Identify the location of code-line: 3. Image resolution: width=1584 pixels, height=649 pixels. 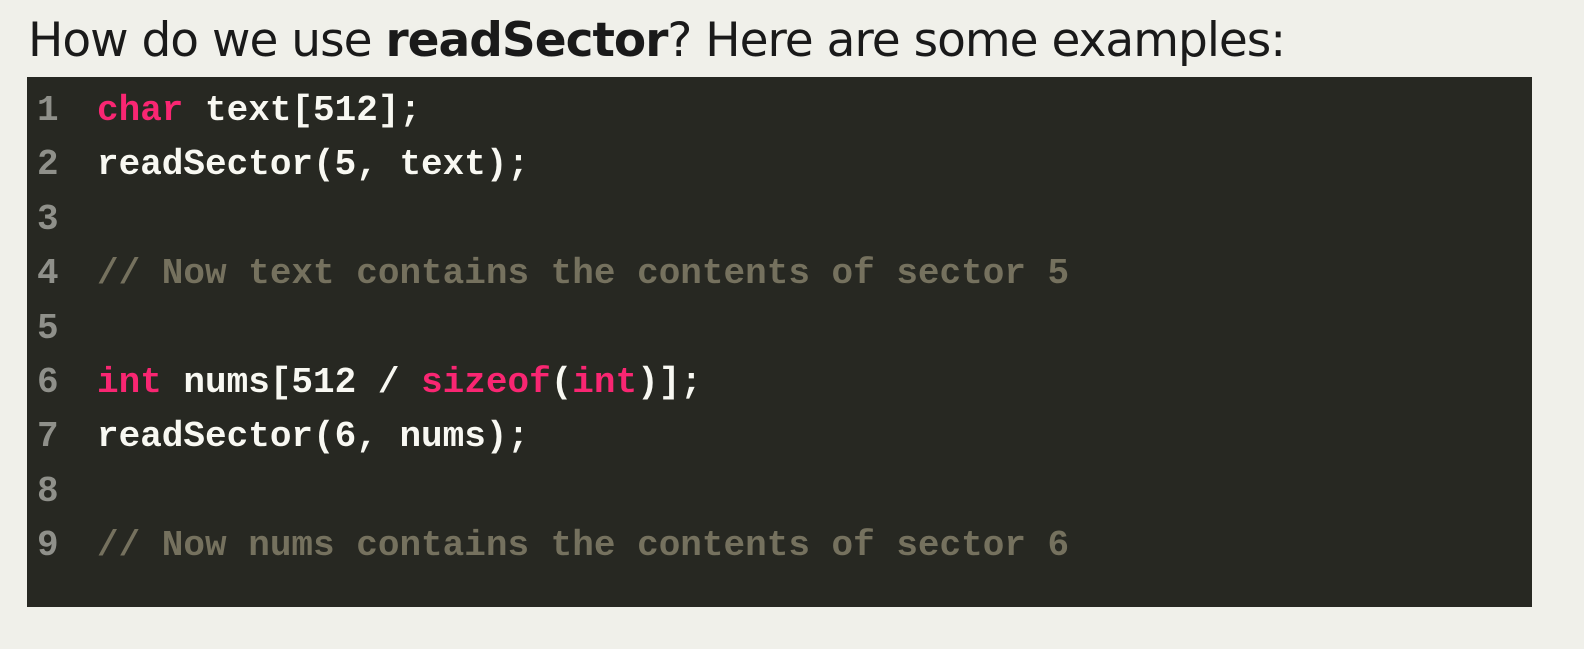
(62, 220).